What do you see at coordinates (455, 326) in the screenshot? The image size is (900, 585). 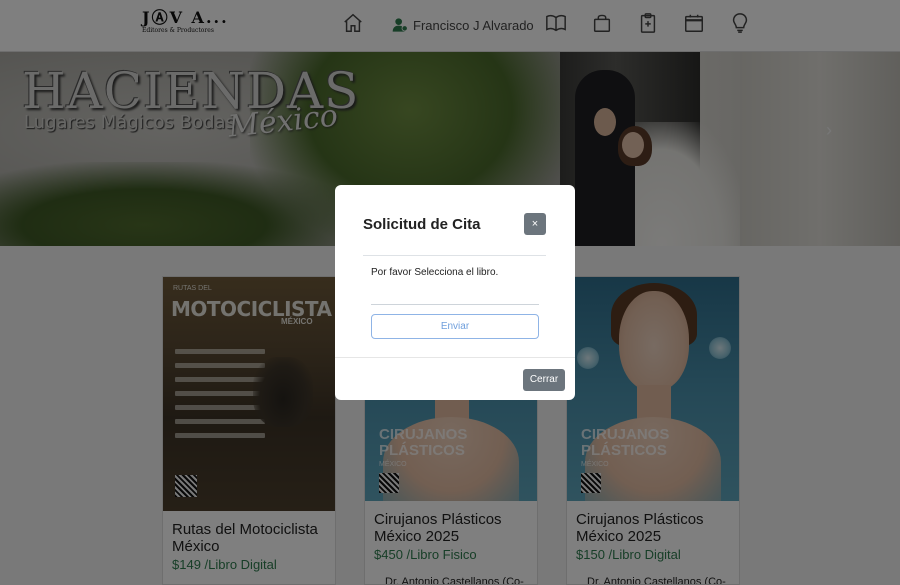 I see `send-button: Enviar` at bounding box center [455, 326].